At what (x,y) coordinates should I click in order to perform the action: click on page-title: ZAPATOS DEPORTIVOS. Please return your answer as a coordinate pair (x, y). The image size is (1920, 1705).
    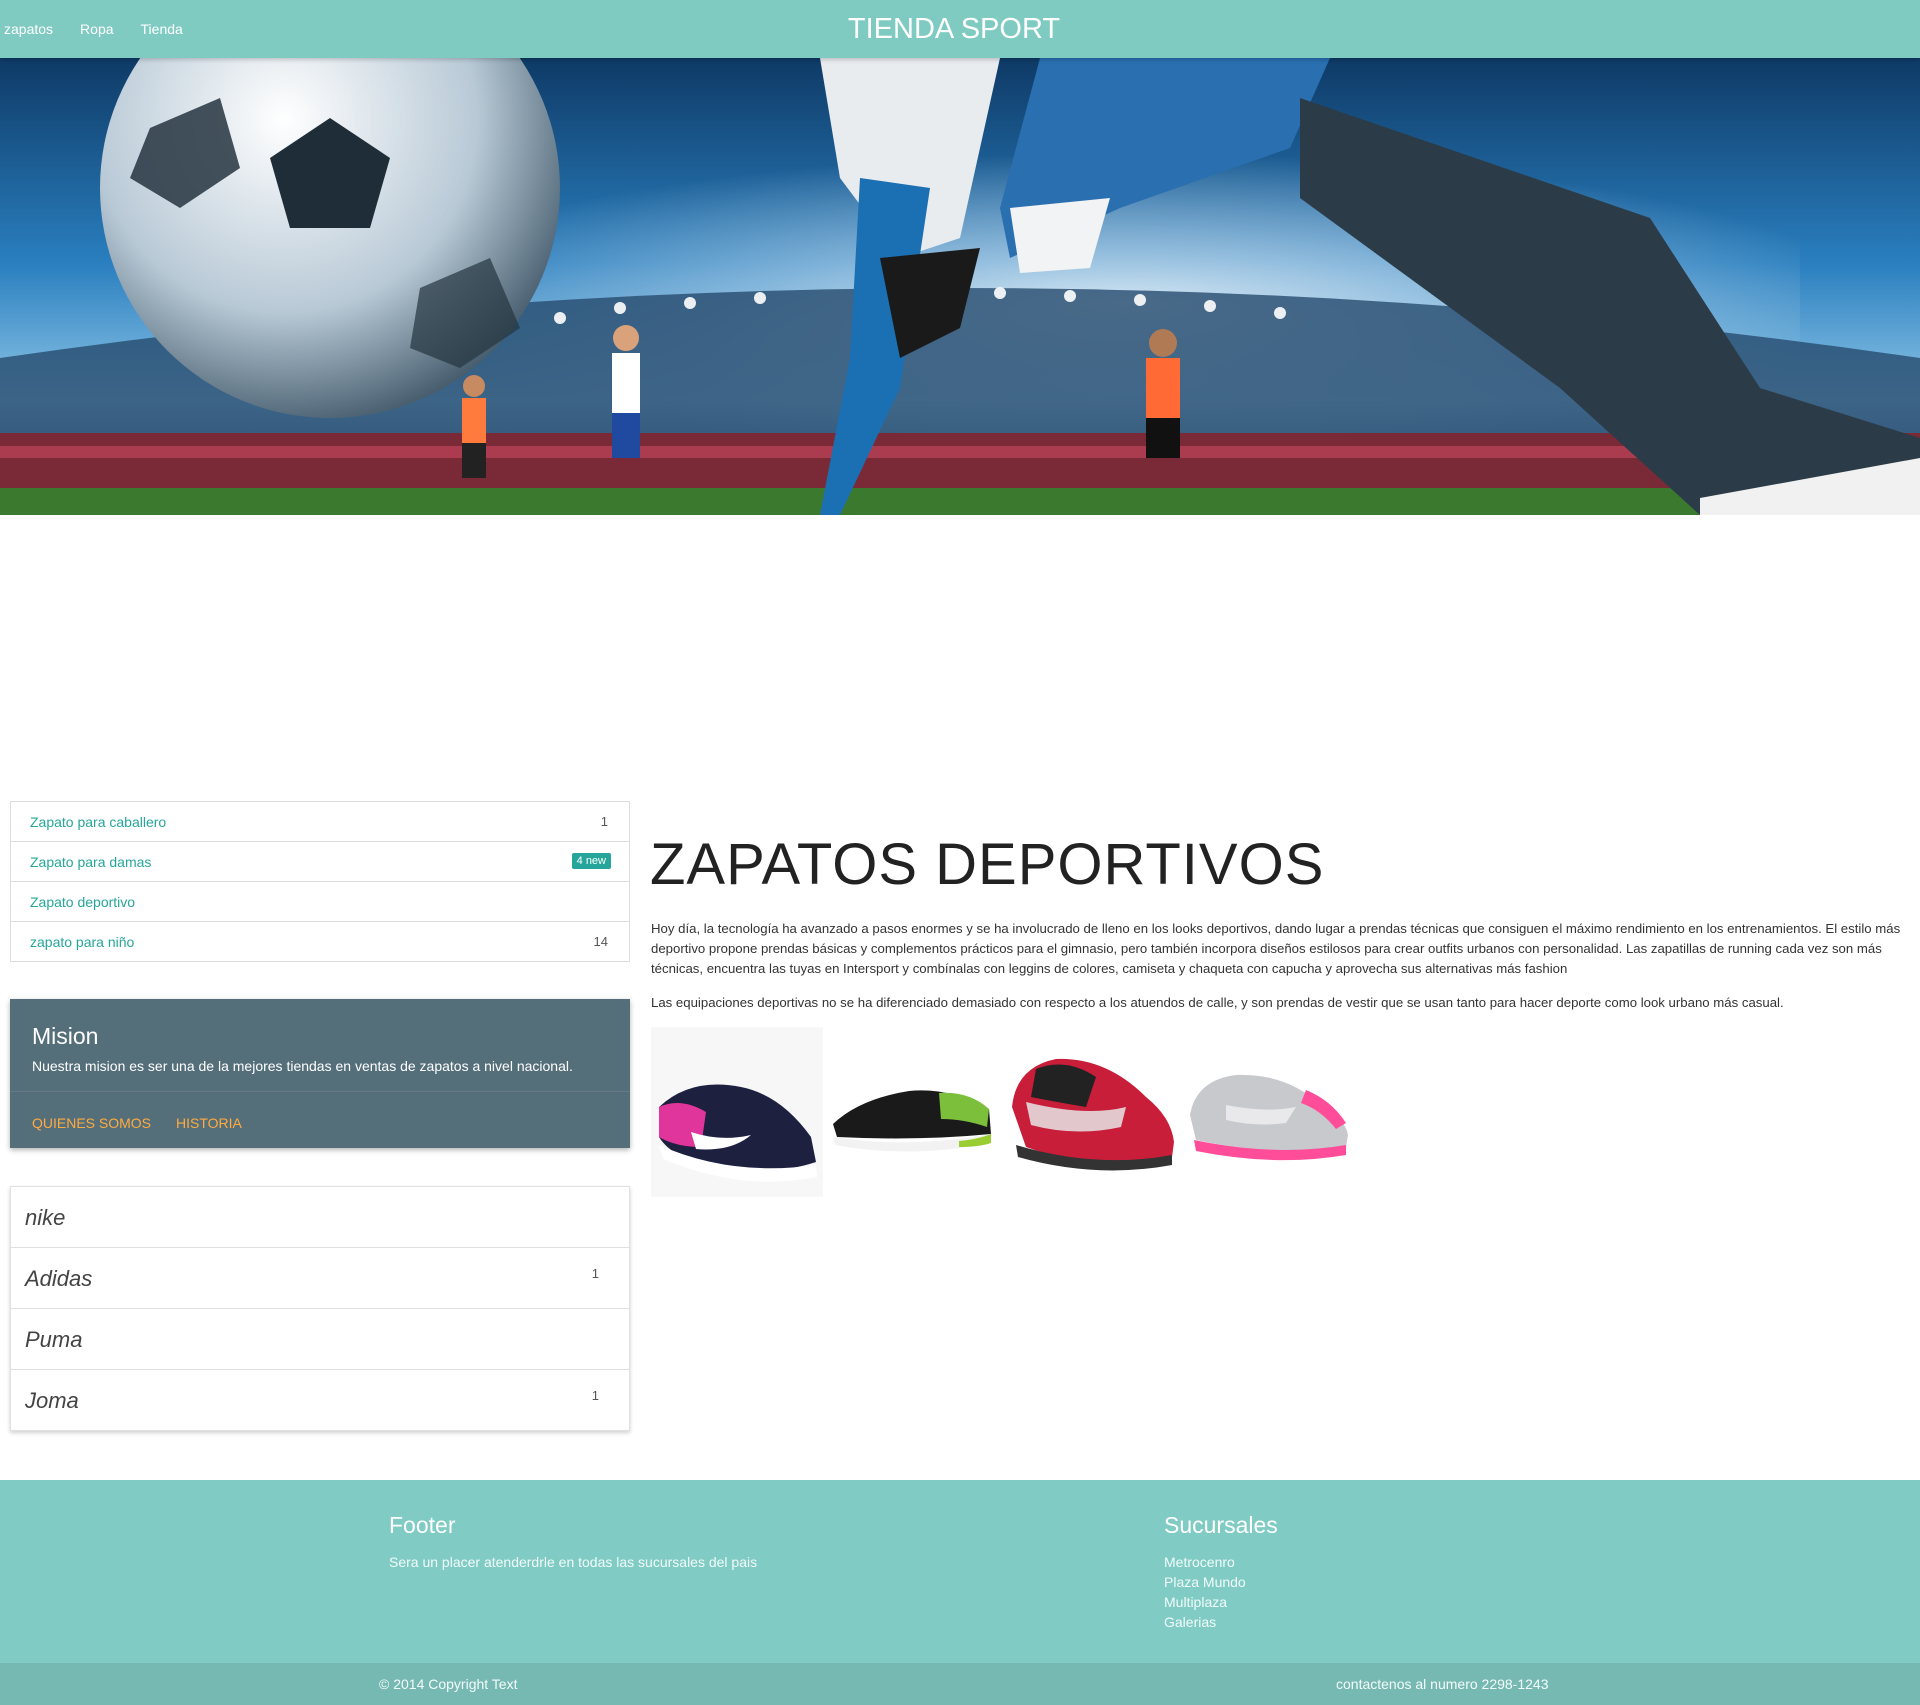
    Looking at the image, I should click on (987, 864).